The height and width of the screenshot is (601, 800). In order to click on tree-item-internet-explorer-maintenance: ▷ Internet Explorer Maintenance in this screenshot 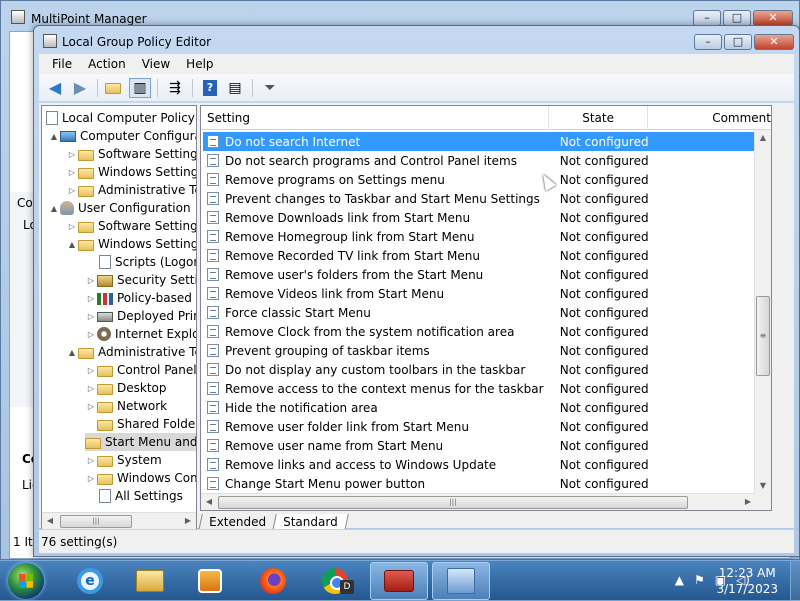, I will do `click(140, 334)`.